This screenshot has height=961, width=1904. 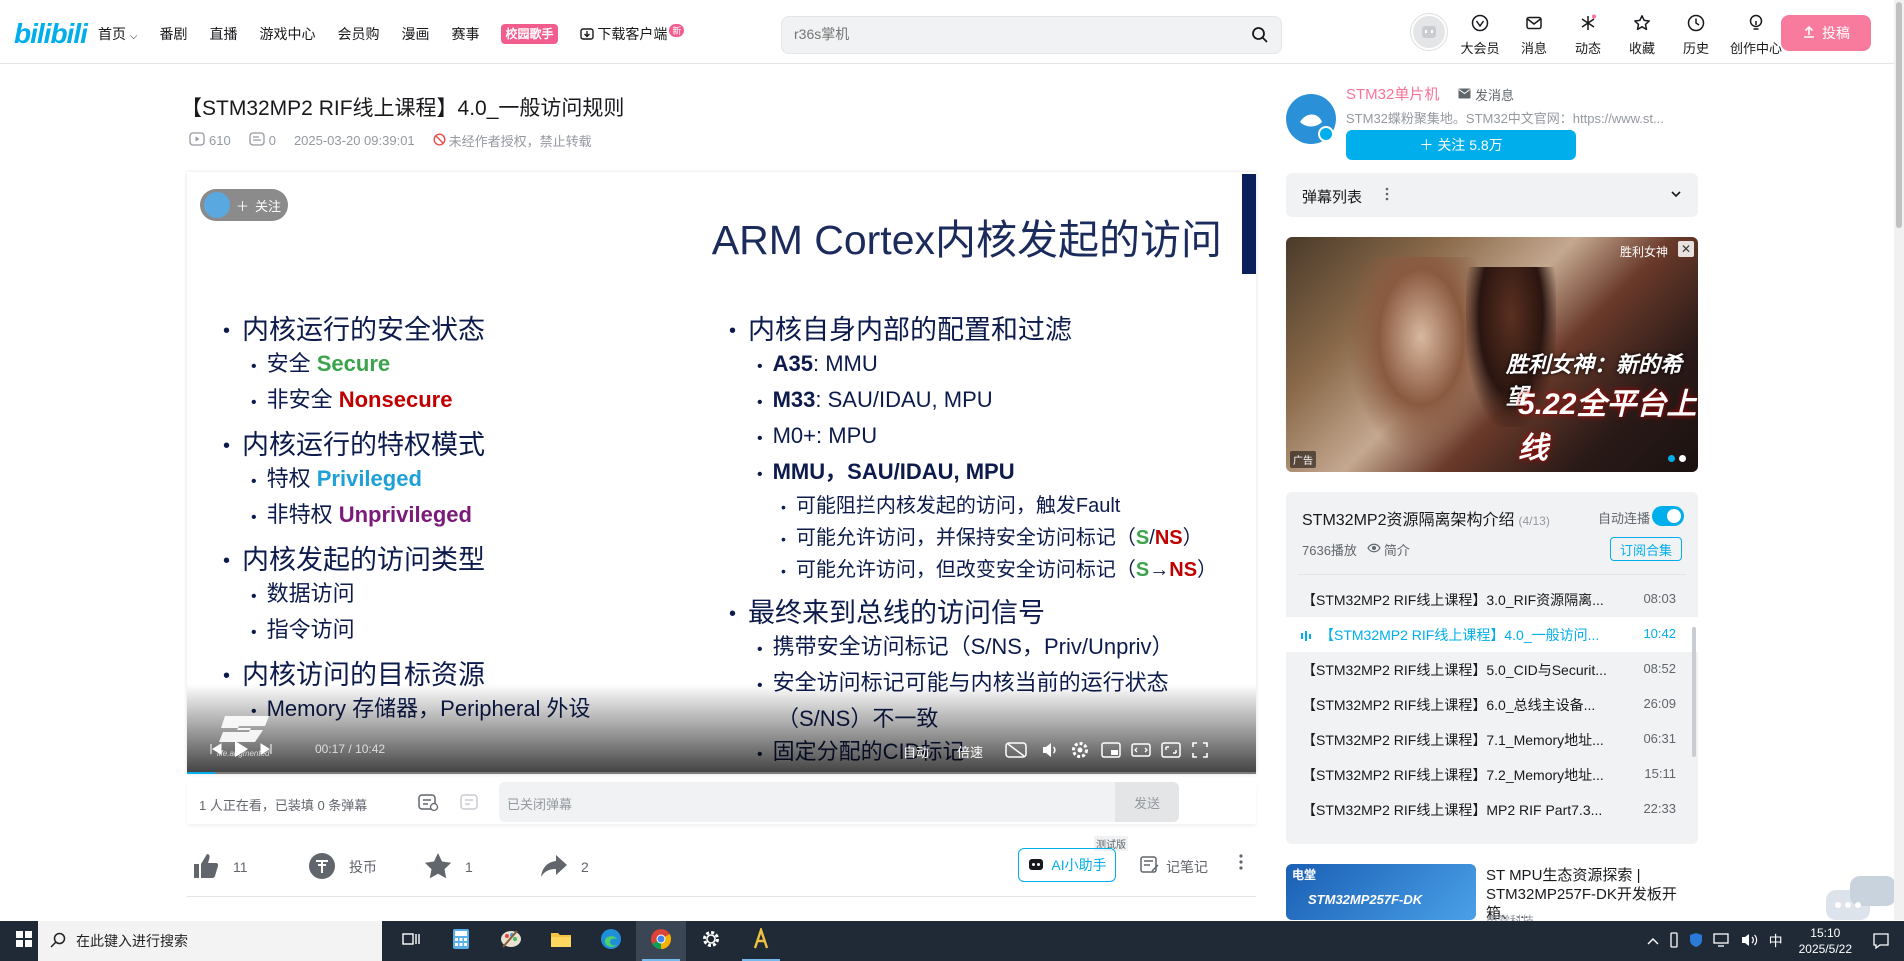 I want to click on header-favorites: 收藏, so click(x=1642, y=35).